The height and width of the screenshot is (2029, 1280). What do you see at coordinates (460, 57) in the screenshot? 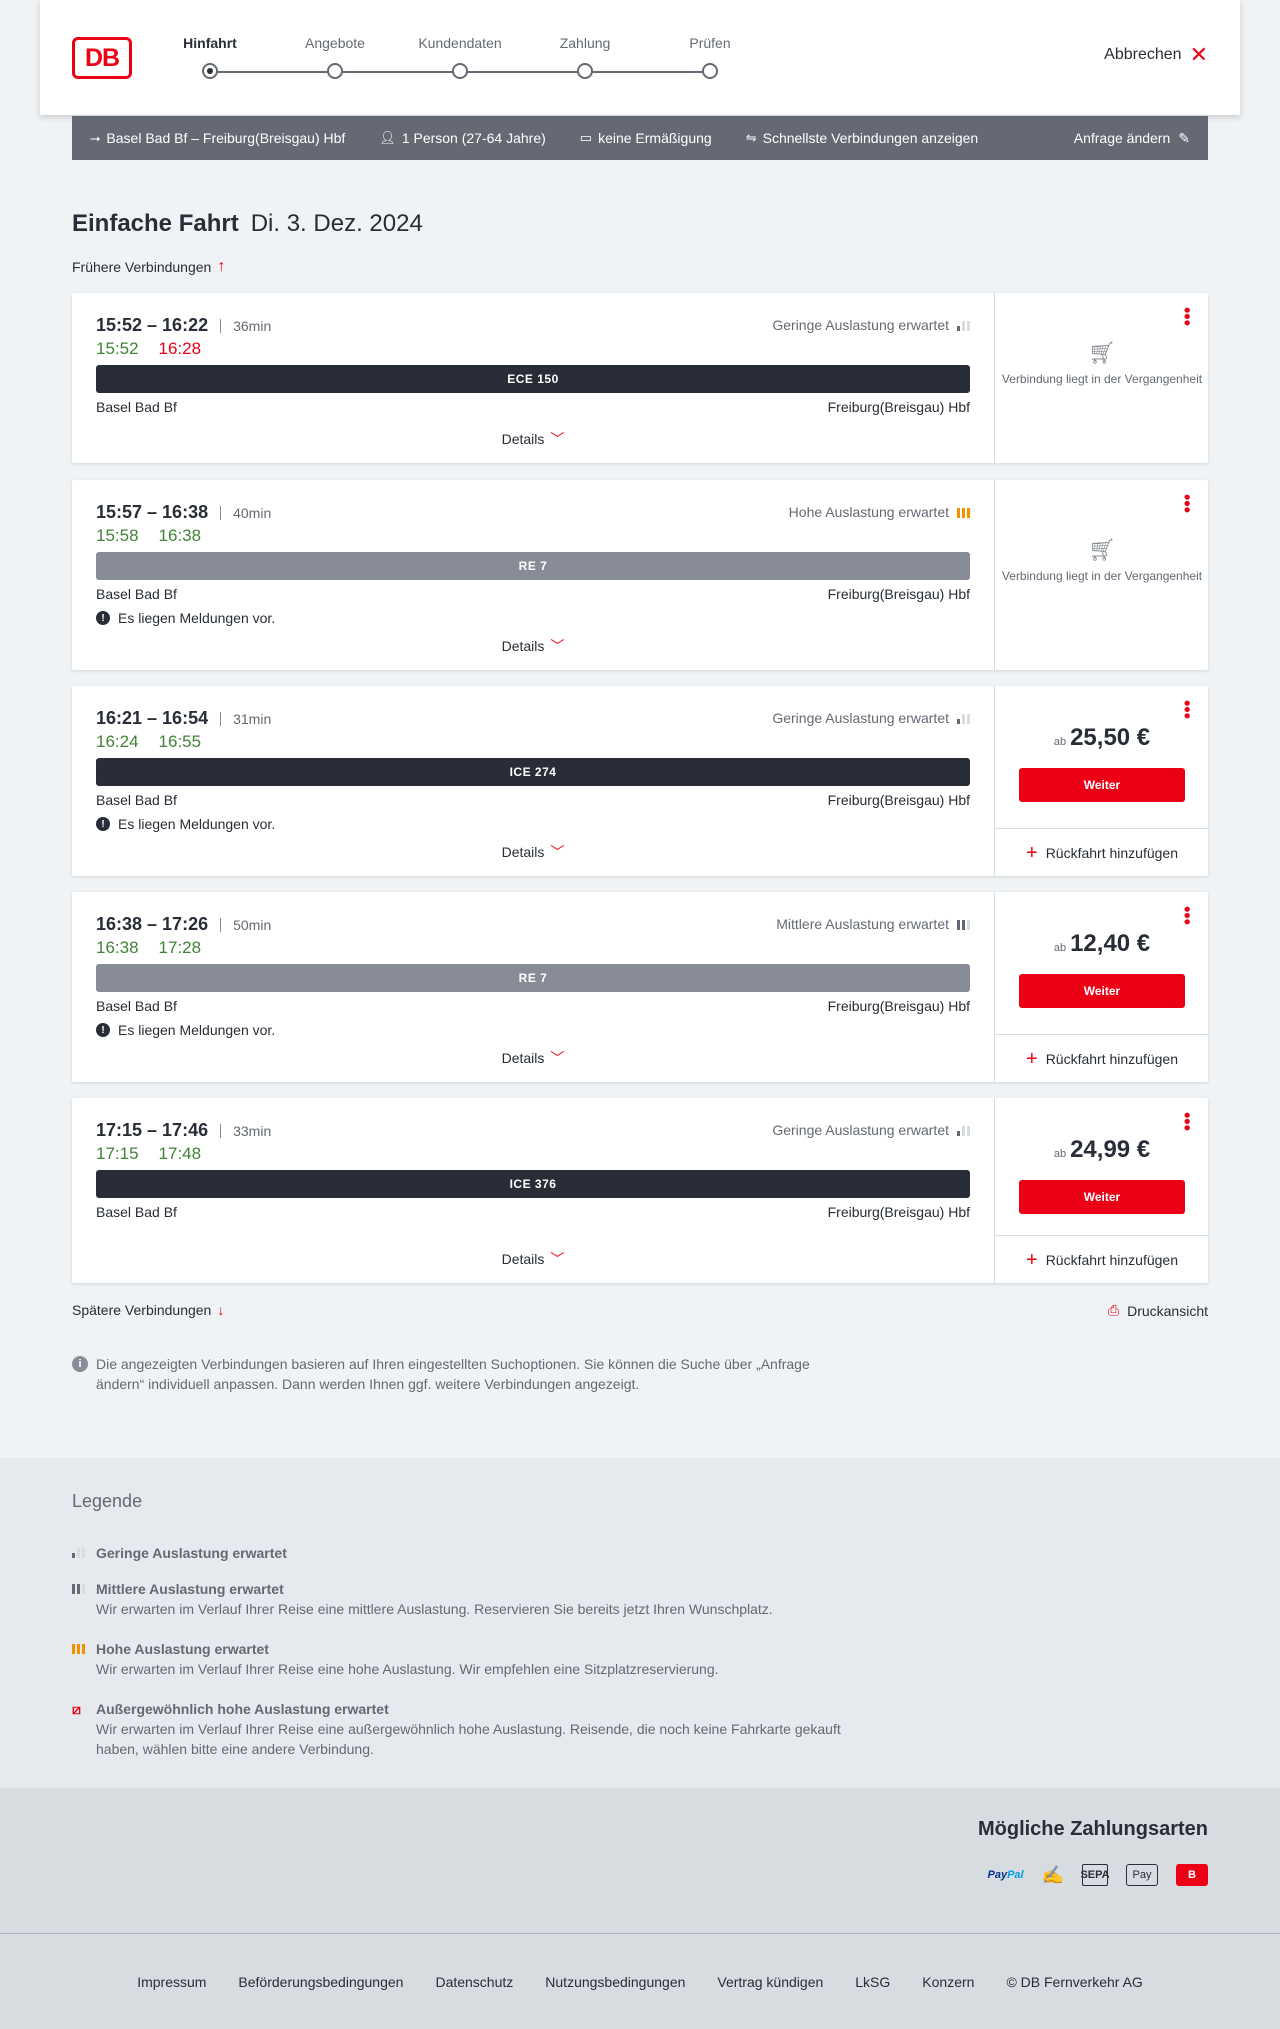
I see `step-2: Kundendaten` at bounding box center [460, 57].